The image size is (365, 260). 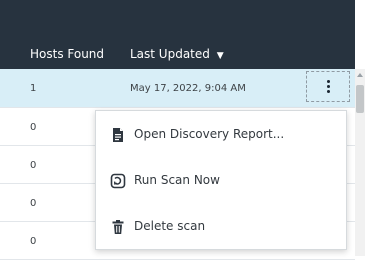 I want to click on column-header-label: Hosts Found, so click(x=67, y=54).